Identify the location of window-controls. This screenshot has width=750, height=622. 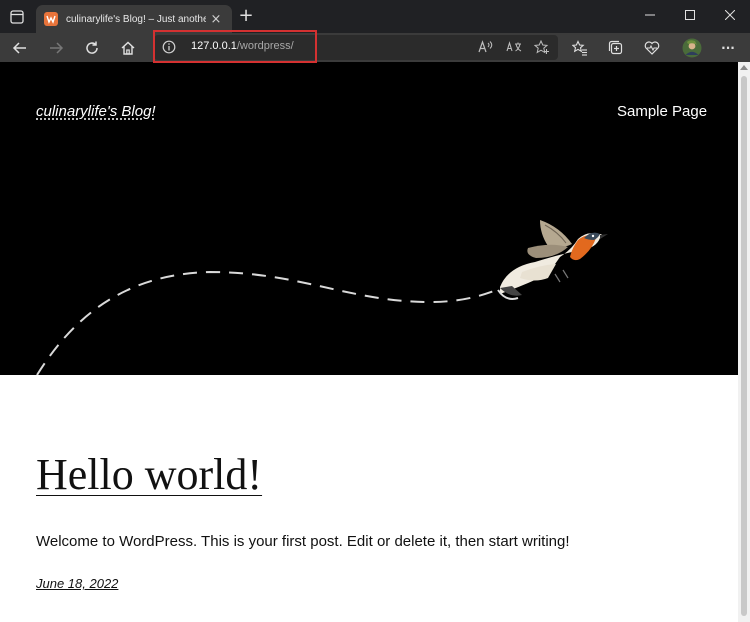
(690, 15).